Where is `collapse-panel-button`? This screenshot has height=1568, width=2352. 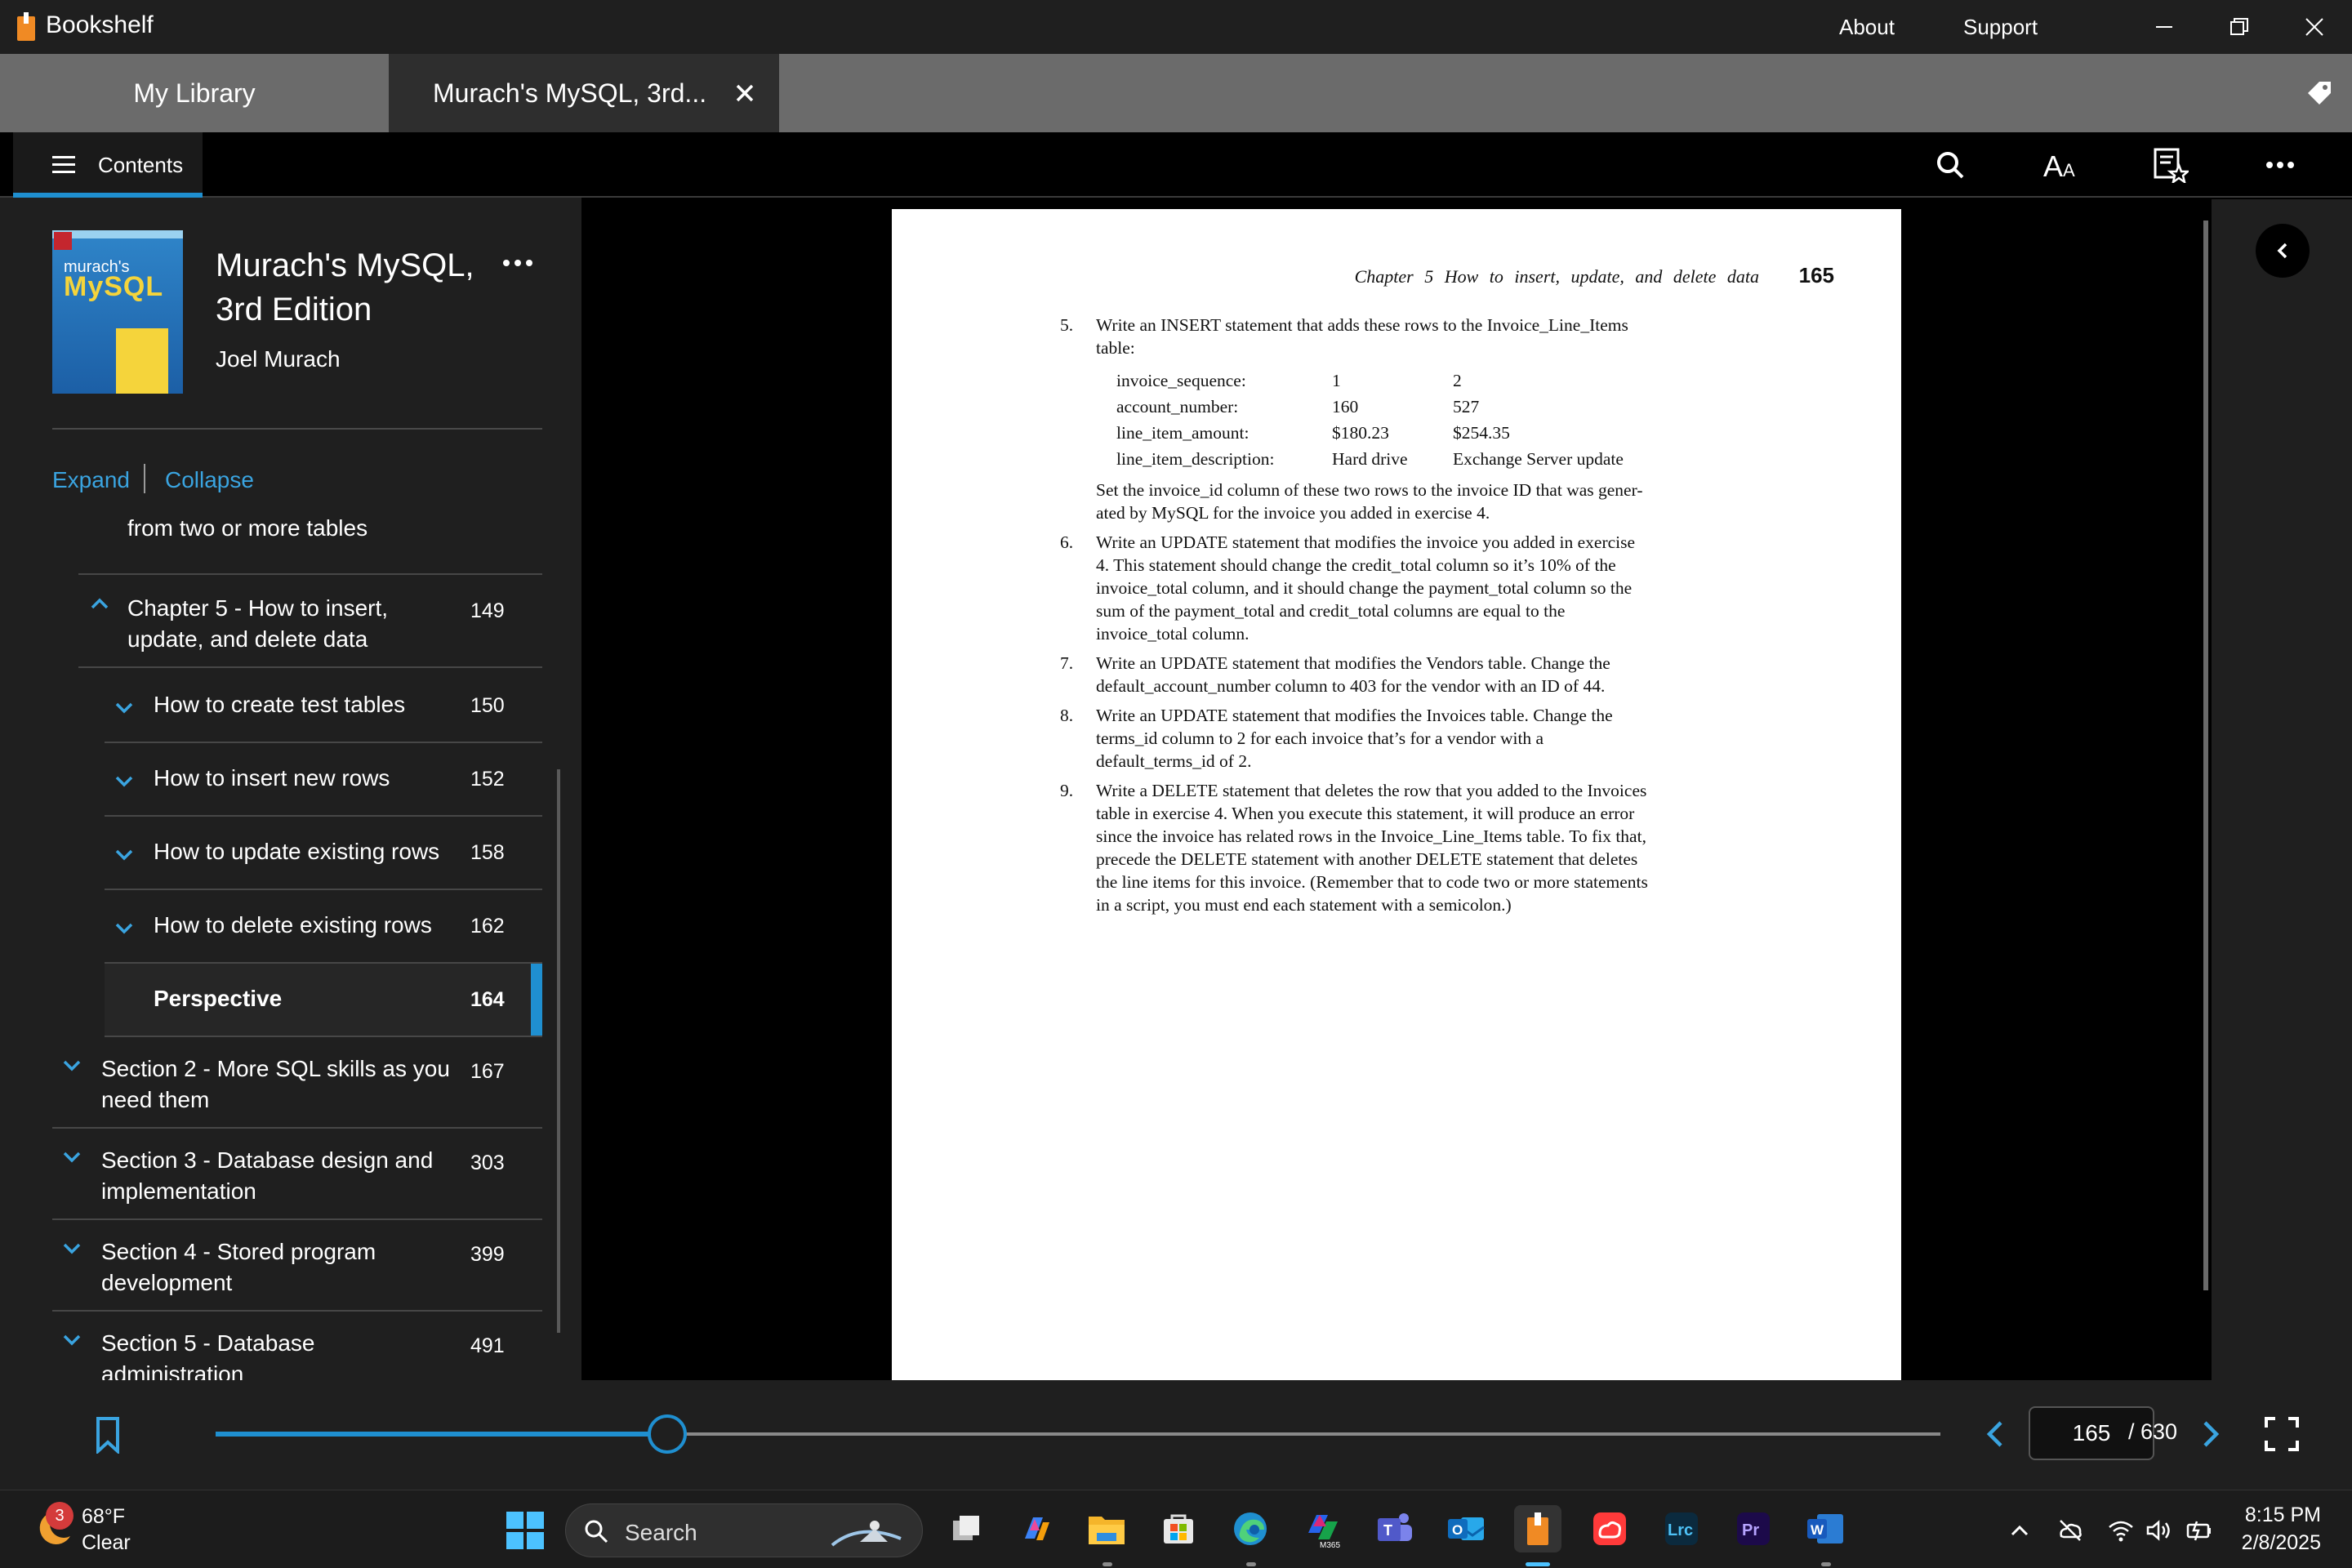 collapse-panel-button is located at coordinates (2283, 251).